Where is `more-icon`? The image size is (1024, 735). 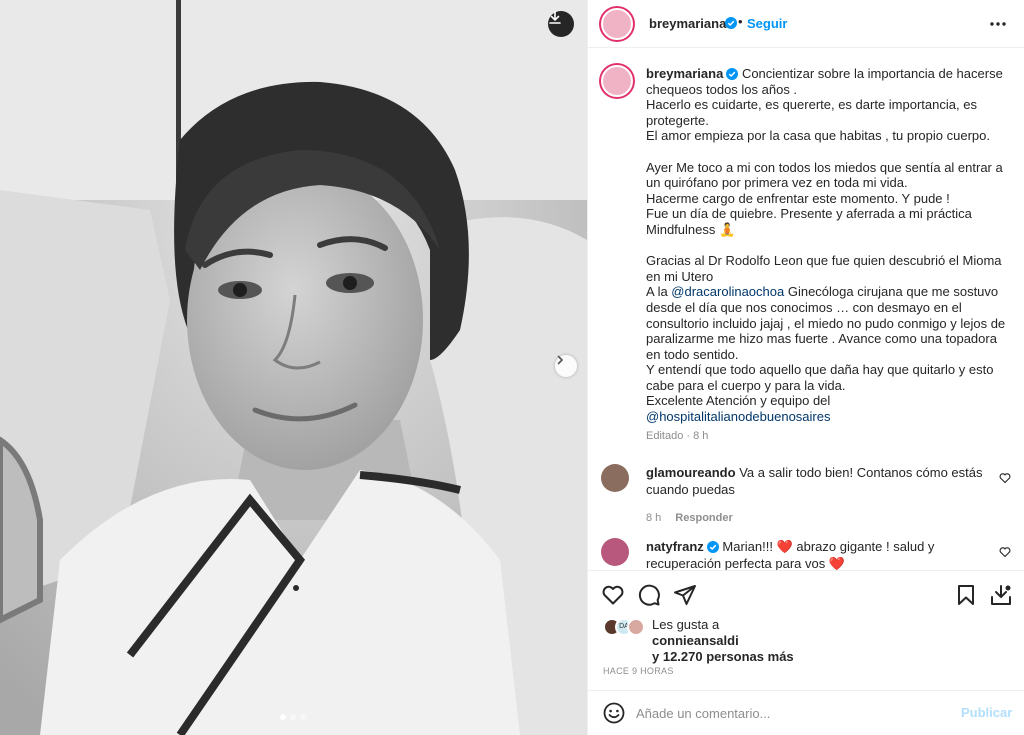 more-icon is located at coordinates (998, 24).